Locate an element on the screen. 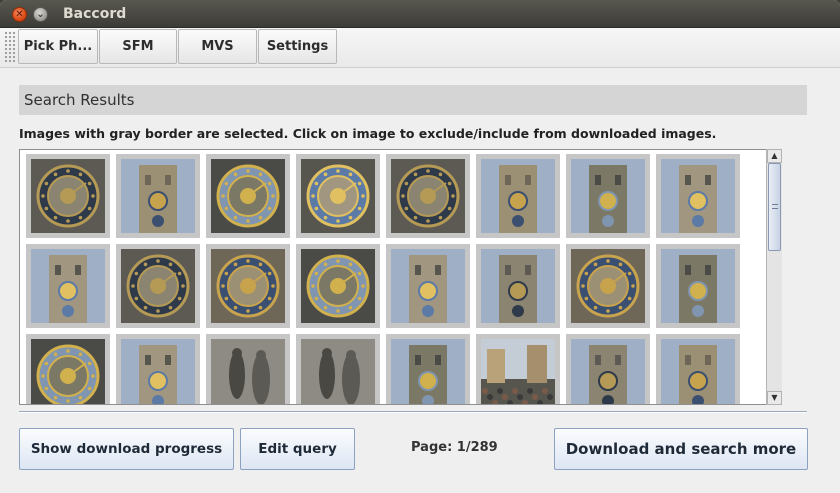 The width and height of the screenshot is (840, 493). thumbnail-tower-clock-sunlit is located at coordinates (518, 286).